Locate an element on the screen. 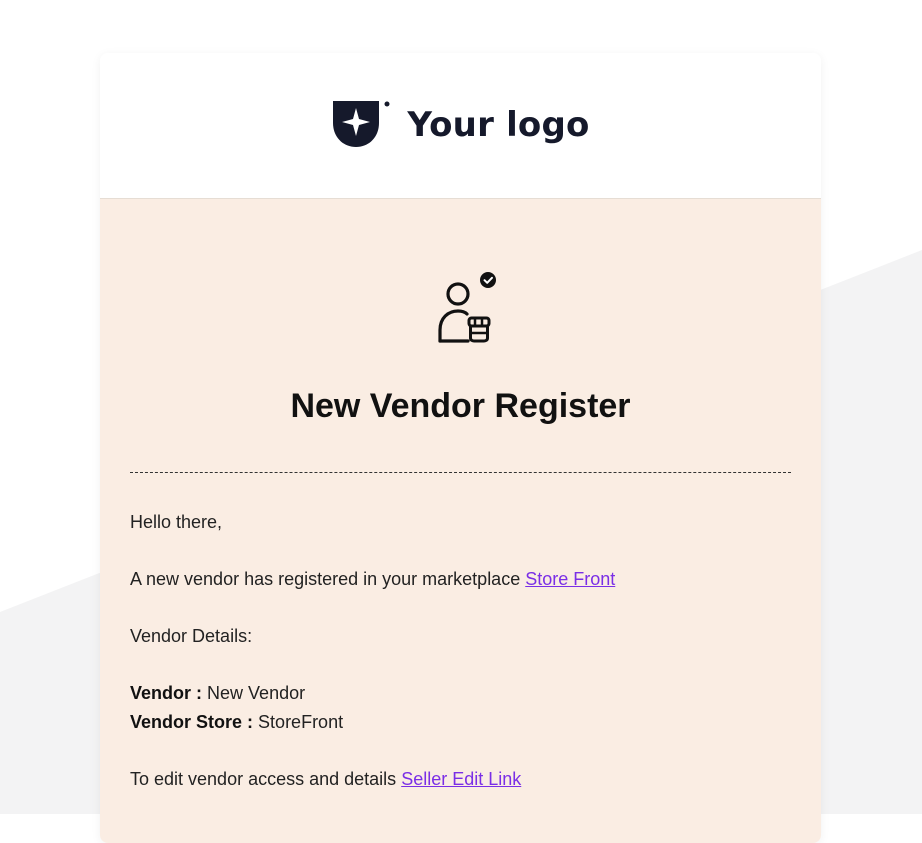 Image resolution: width=922 pixels, height=843 pixels. seller-edit-link: Seller Edit Link is located at coordinates (461, 779).